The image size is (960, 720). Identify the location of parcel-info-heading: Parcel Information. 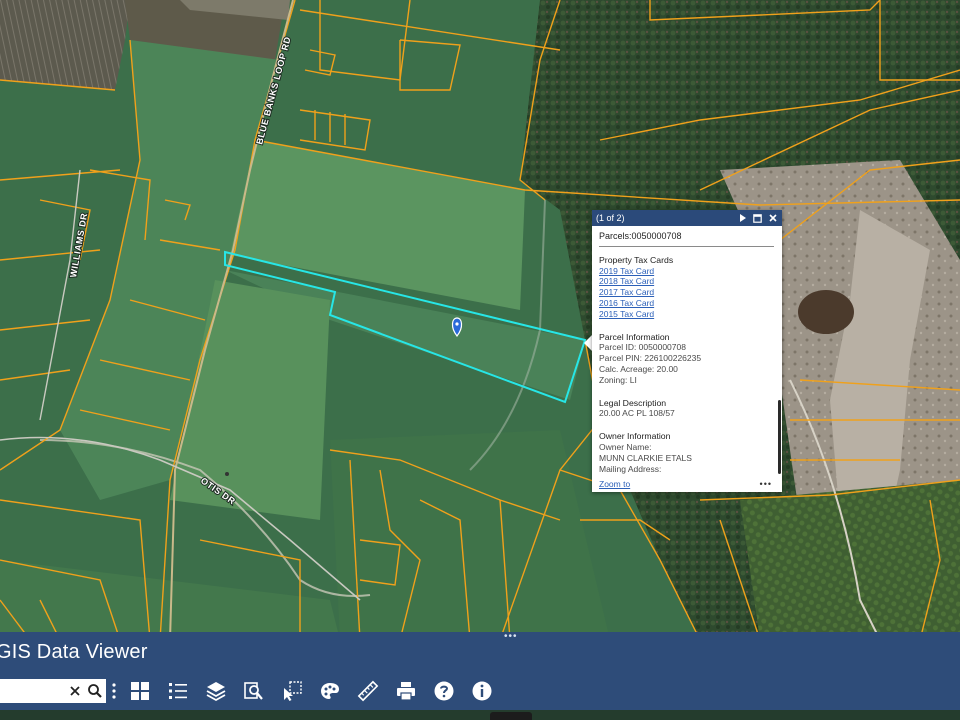
(634, 336).